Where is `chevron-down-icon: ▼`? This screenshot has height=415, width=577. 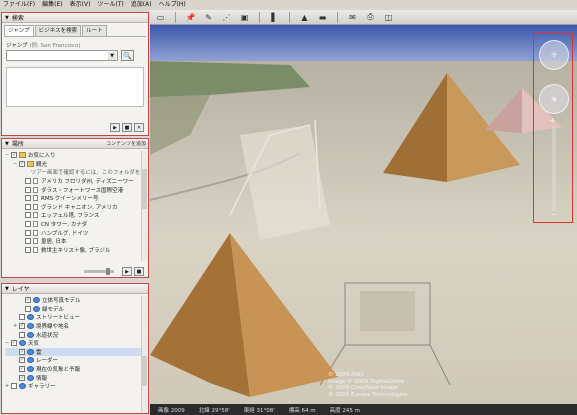
chevron-down-icon: ▼ is located at coordinates (112, 56).